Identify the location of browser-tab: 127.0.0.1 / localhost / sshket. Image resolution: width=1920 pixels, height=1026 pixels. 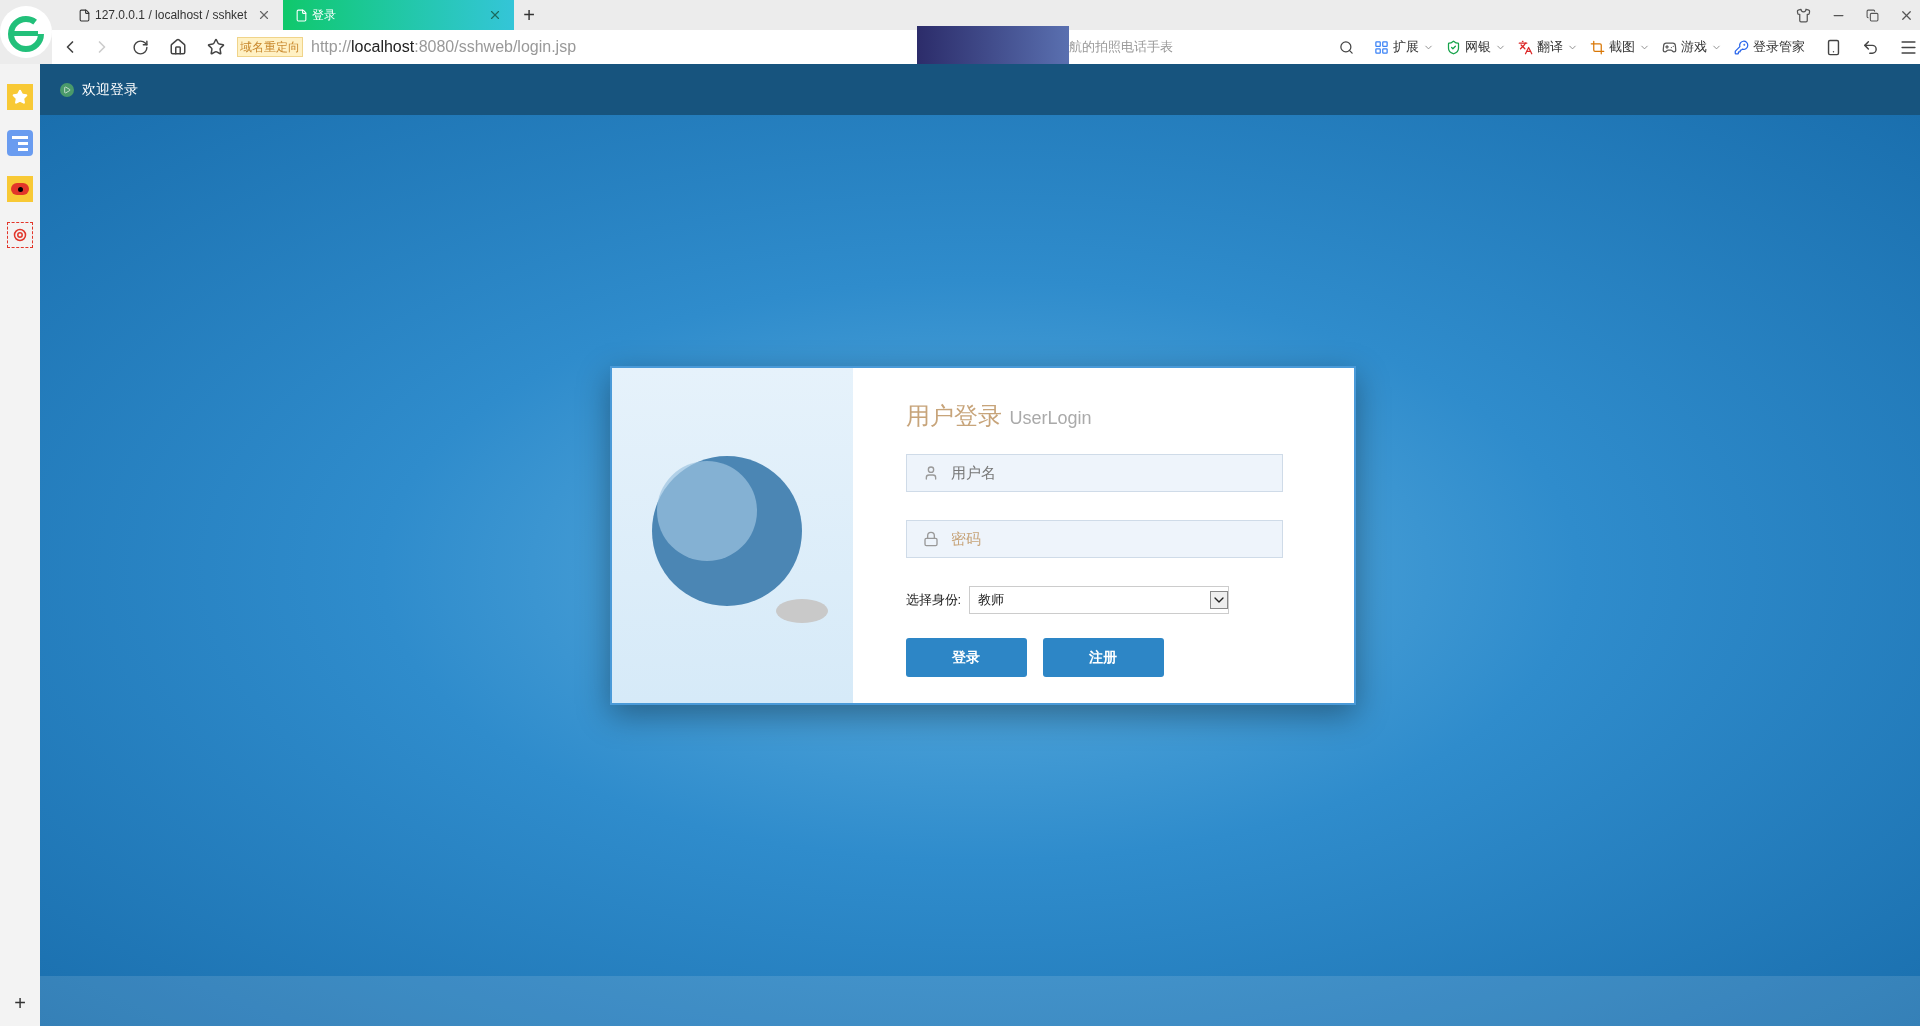
(174, 15).